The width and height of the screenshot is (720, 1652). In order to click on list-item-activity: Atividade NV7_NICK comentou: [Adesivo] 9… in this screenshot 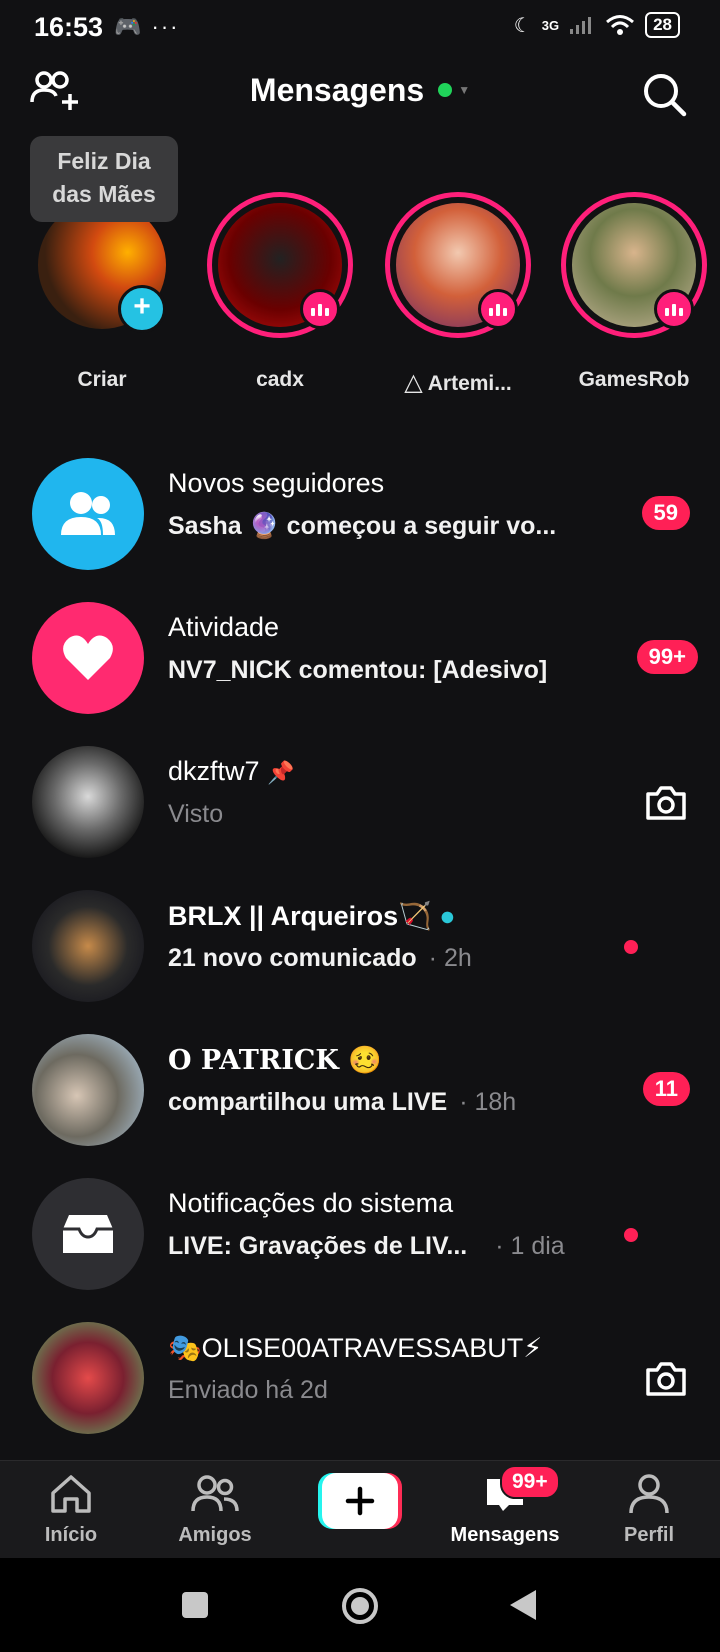, I will do `click(360, 662)`.